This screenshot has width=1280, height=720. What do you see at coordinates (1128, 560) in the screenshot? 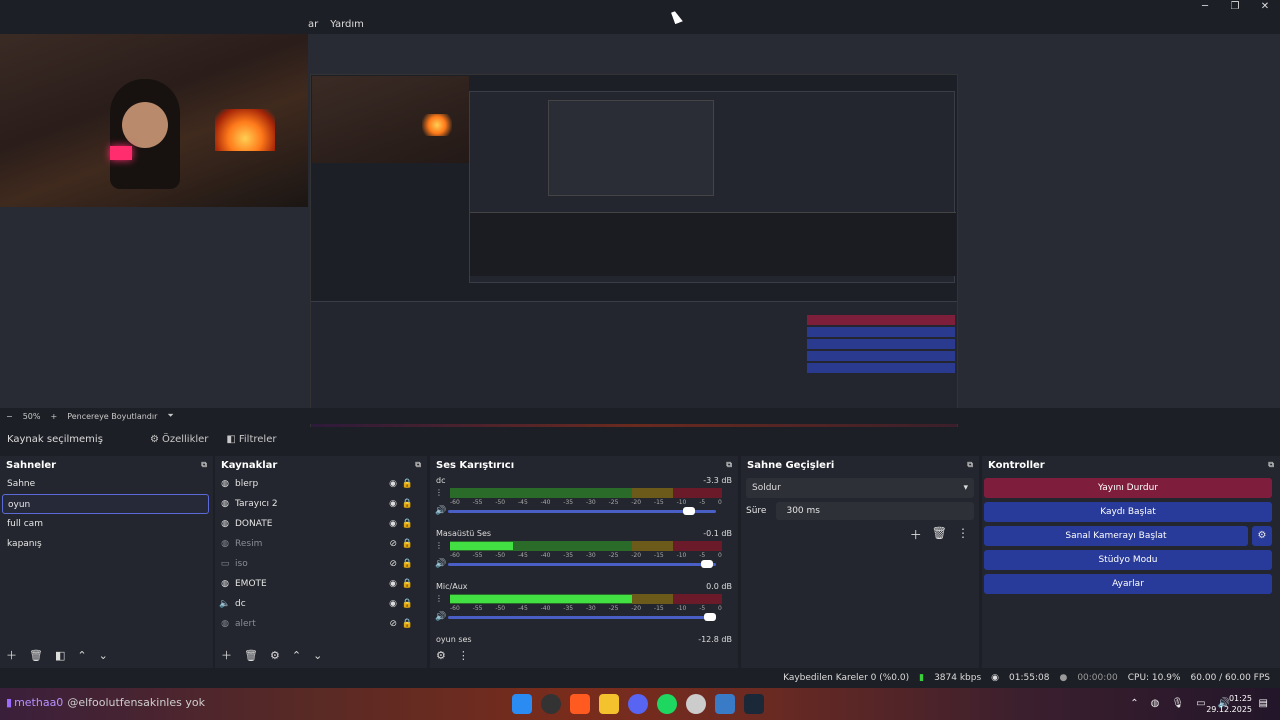
I see `studio-mode-button: Stüdyo Modu` at bounding box center [1128, 560].